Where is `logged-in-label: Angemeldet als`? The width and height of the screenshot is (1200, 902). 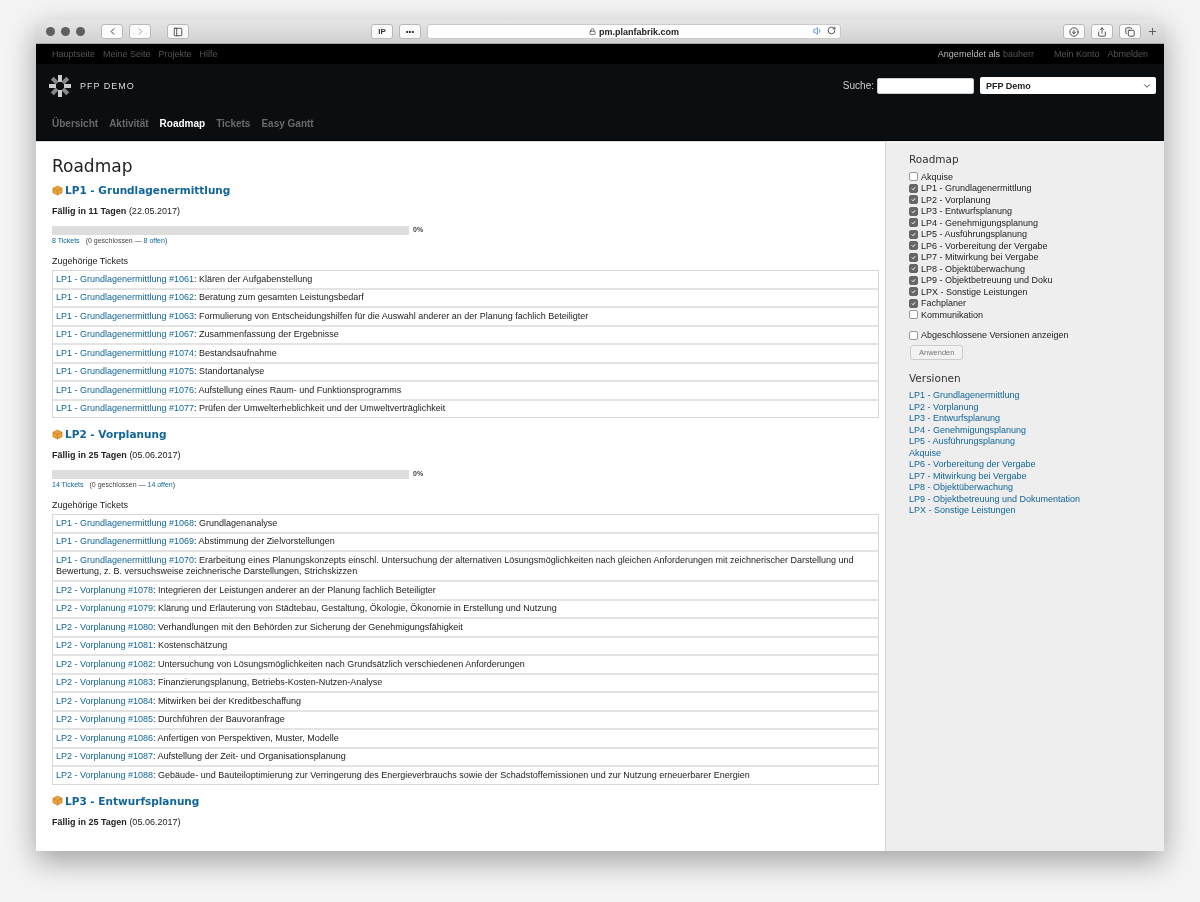
logged-in-label: Angemeldet als is located at coordinates (968, 54).